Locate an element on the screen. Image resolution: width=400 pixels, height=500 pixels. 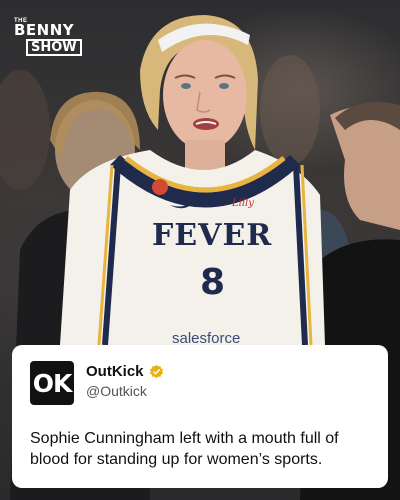
jersey-number-text: 8 is located at coordinates (213, 282).